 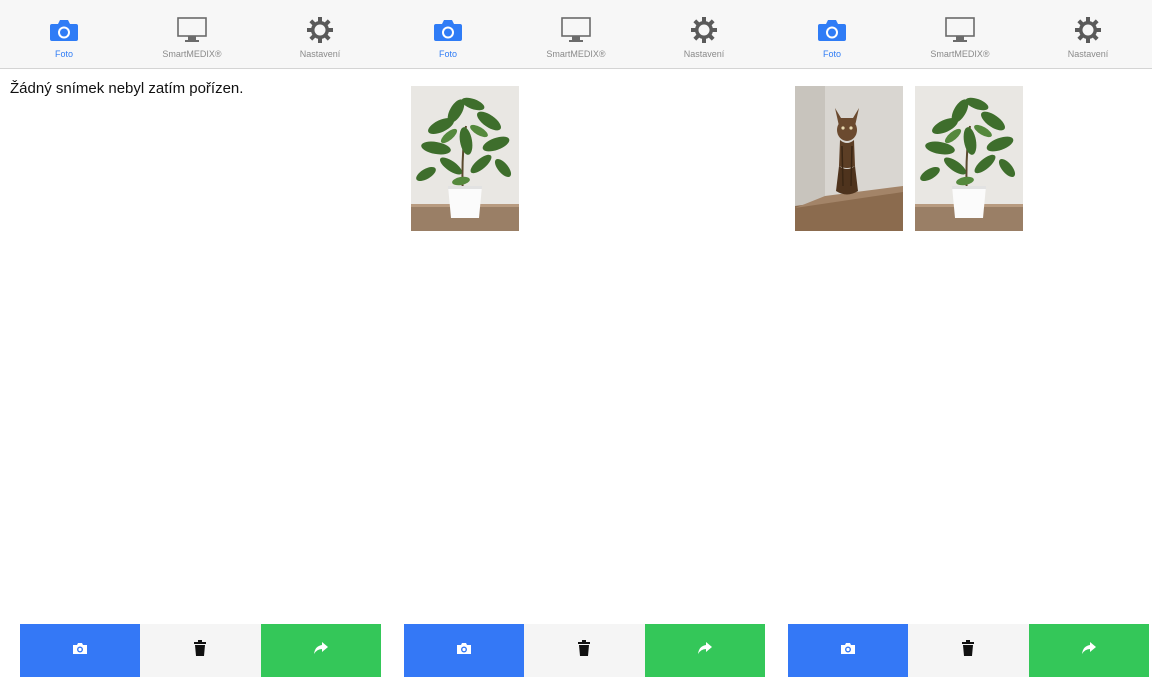 What do you see at coordinates (127, 88) in the screenshot?
I see `empty-message: Žádný snímek nebyl zatím pořízen.` at bounding box center [127, 88].